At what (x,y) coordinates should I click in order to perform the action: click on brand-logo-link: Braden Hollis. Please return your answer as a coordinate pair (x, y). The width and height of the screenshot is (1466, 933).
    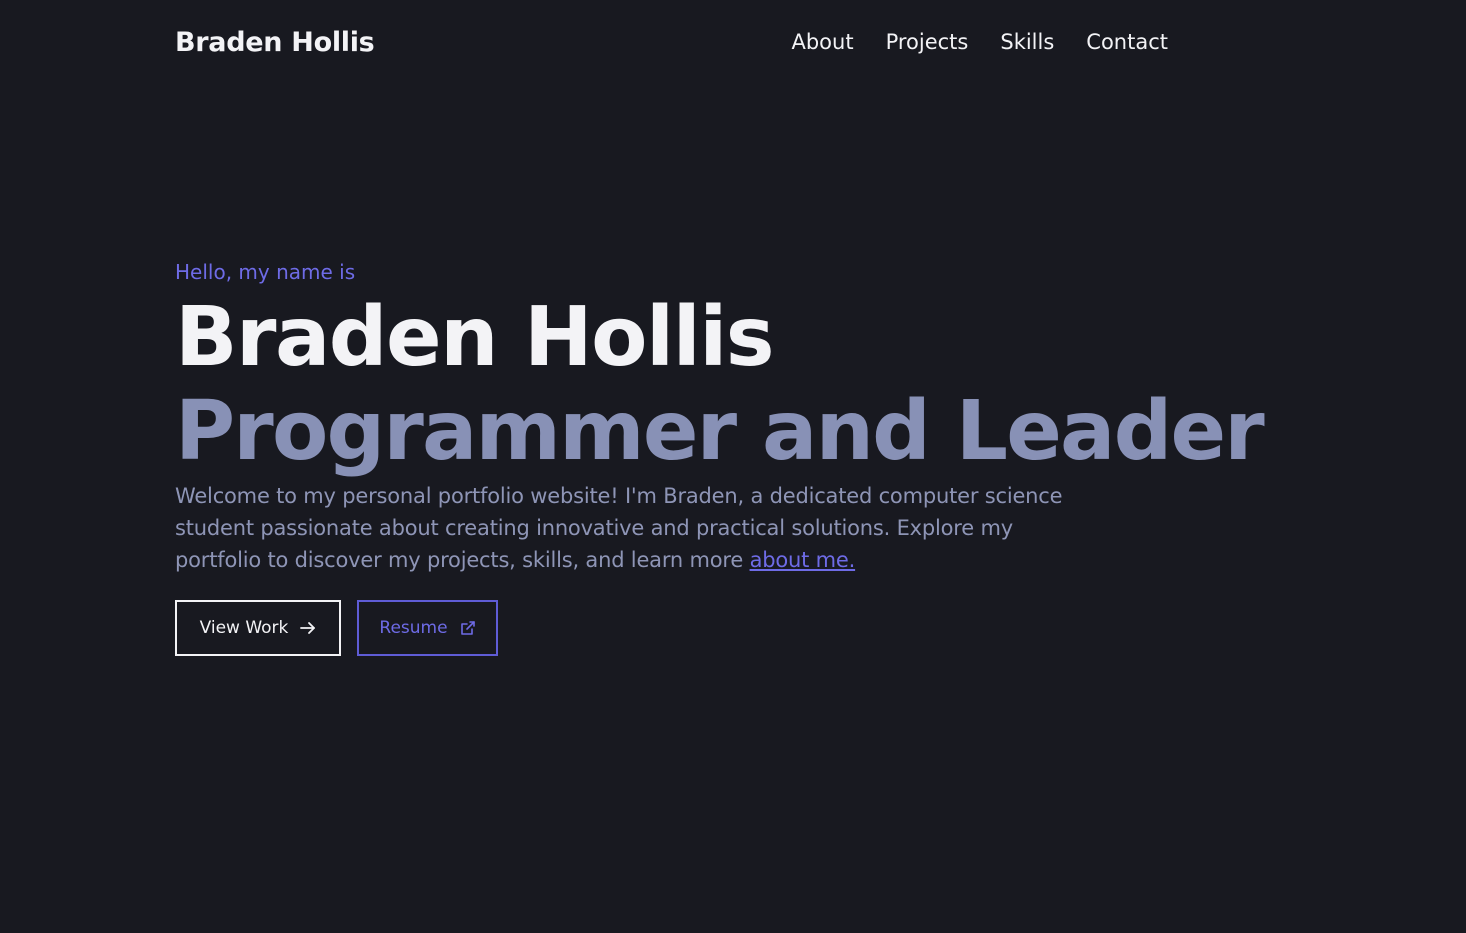
    Looking at the image, I should click on (275, 42).